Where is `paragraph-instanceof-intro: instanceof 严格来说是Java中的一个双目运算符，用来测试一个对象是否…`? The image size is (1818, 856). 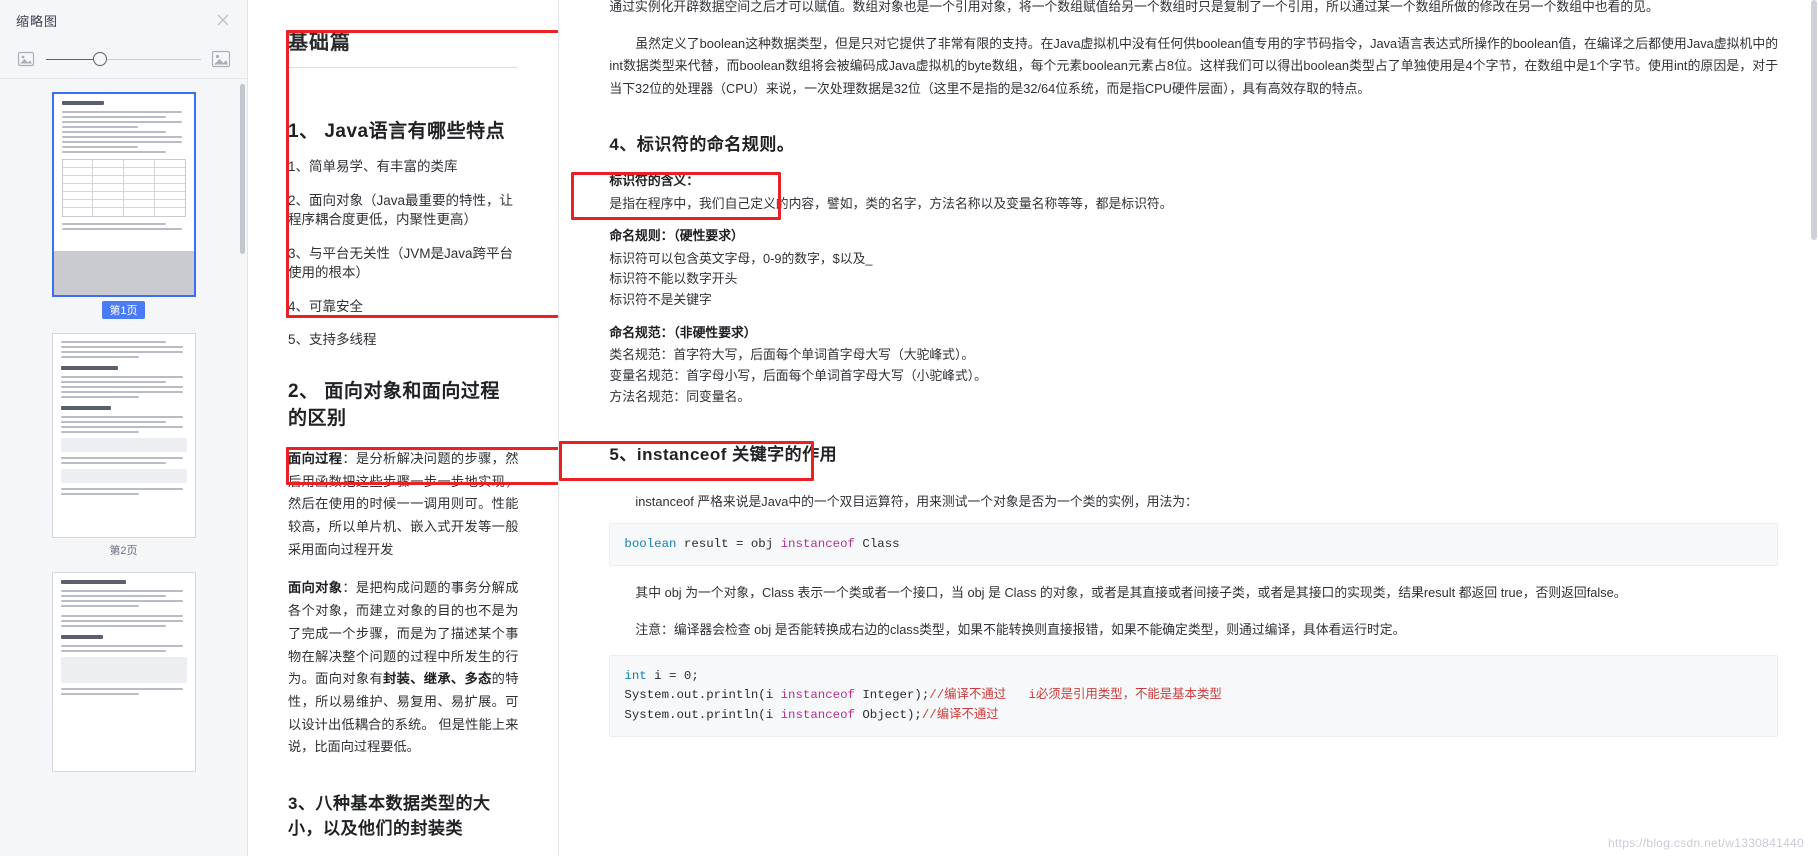 paragraph-instanceof-intro: instanceof 严格来说是Java中的一个双目运算符，用来测试一个对象是否… is located at coordinates (916, 501).